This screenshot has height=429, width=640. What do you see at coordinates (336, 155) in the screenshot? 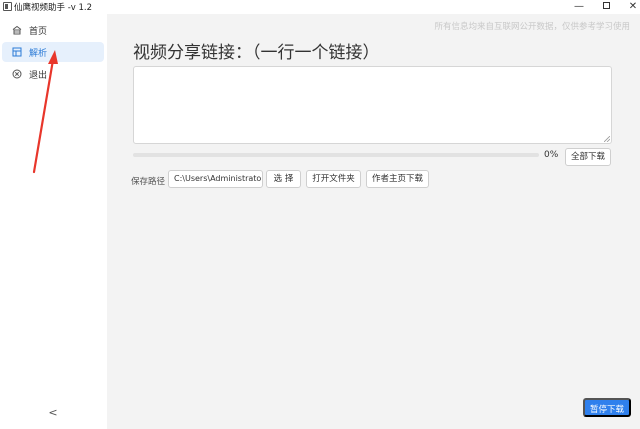
I see `download-progress-bar` at bounding box center [336, 155].